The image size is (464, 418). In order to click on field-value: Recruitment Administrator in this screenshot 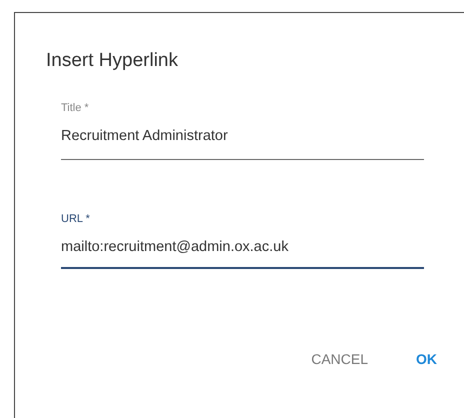, I will do `click(145, 136)`.